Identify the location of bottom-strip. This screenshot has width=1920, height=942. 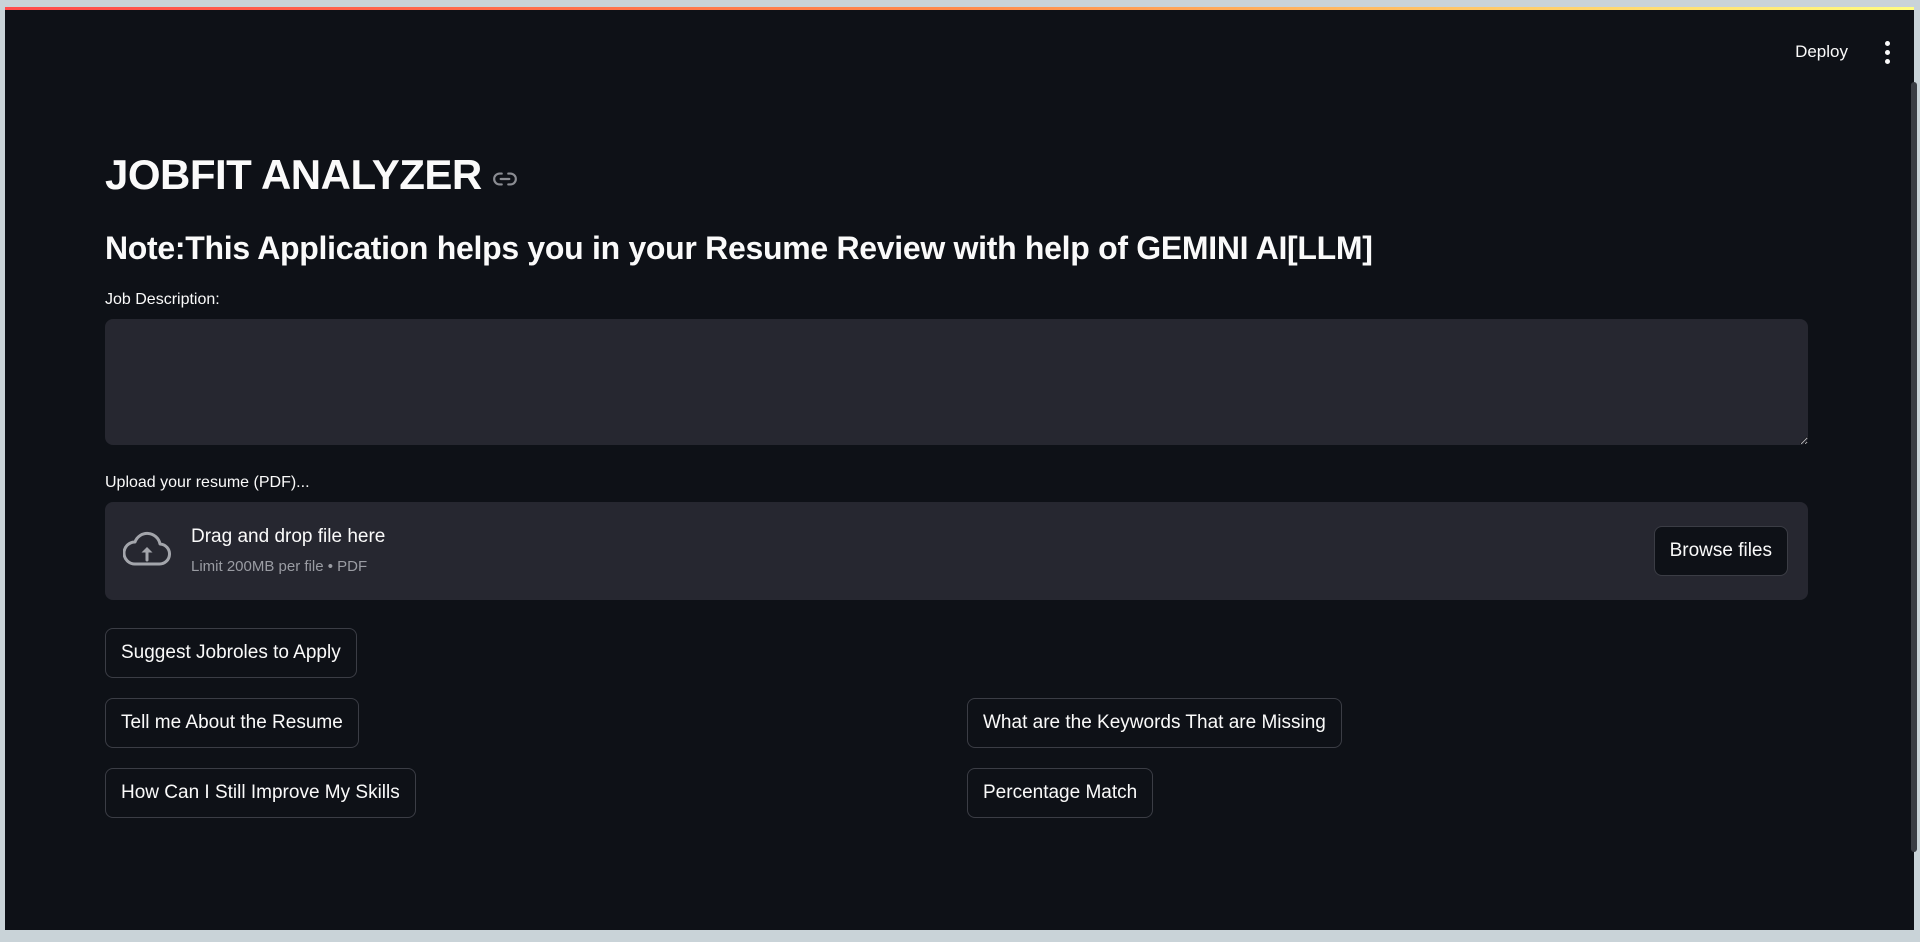
(960, 936).